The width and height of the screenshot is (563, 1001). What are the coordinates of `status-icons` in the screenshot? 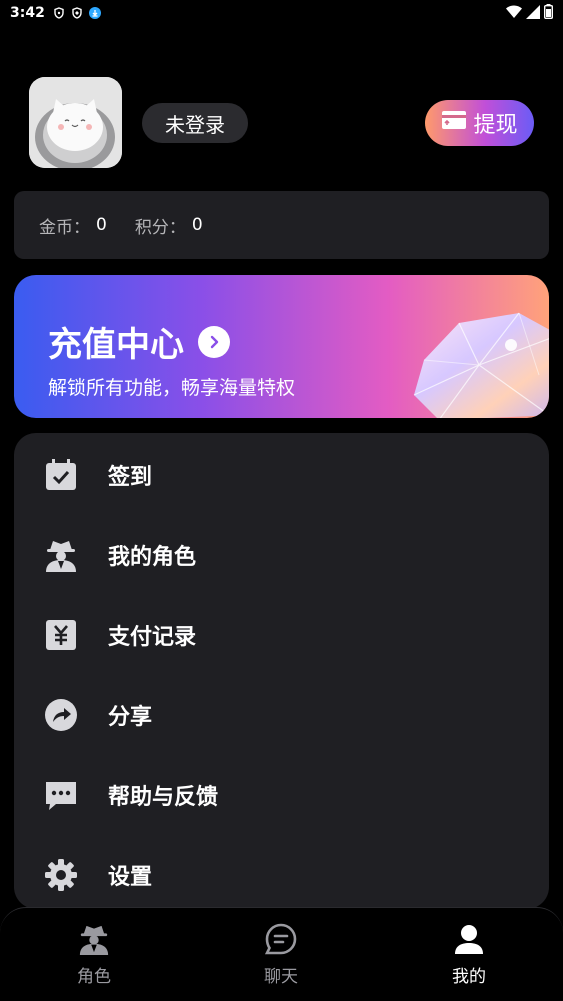 It's located at (77, 13).